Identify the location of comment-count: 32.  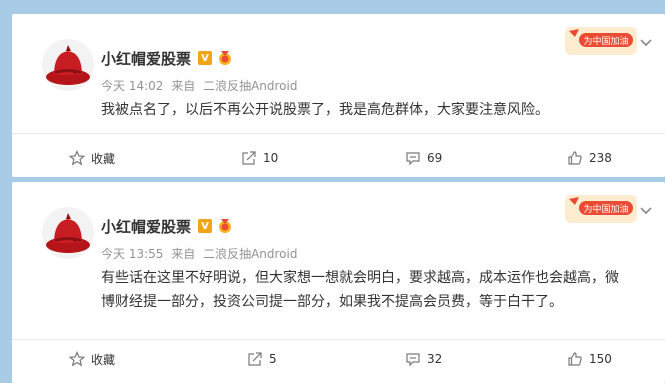
(435, 359).